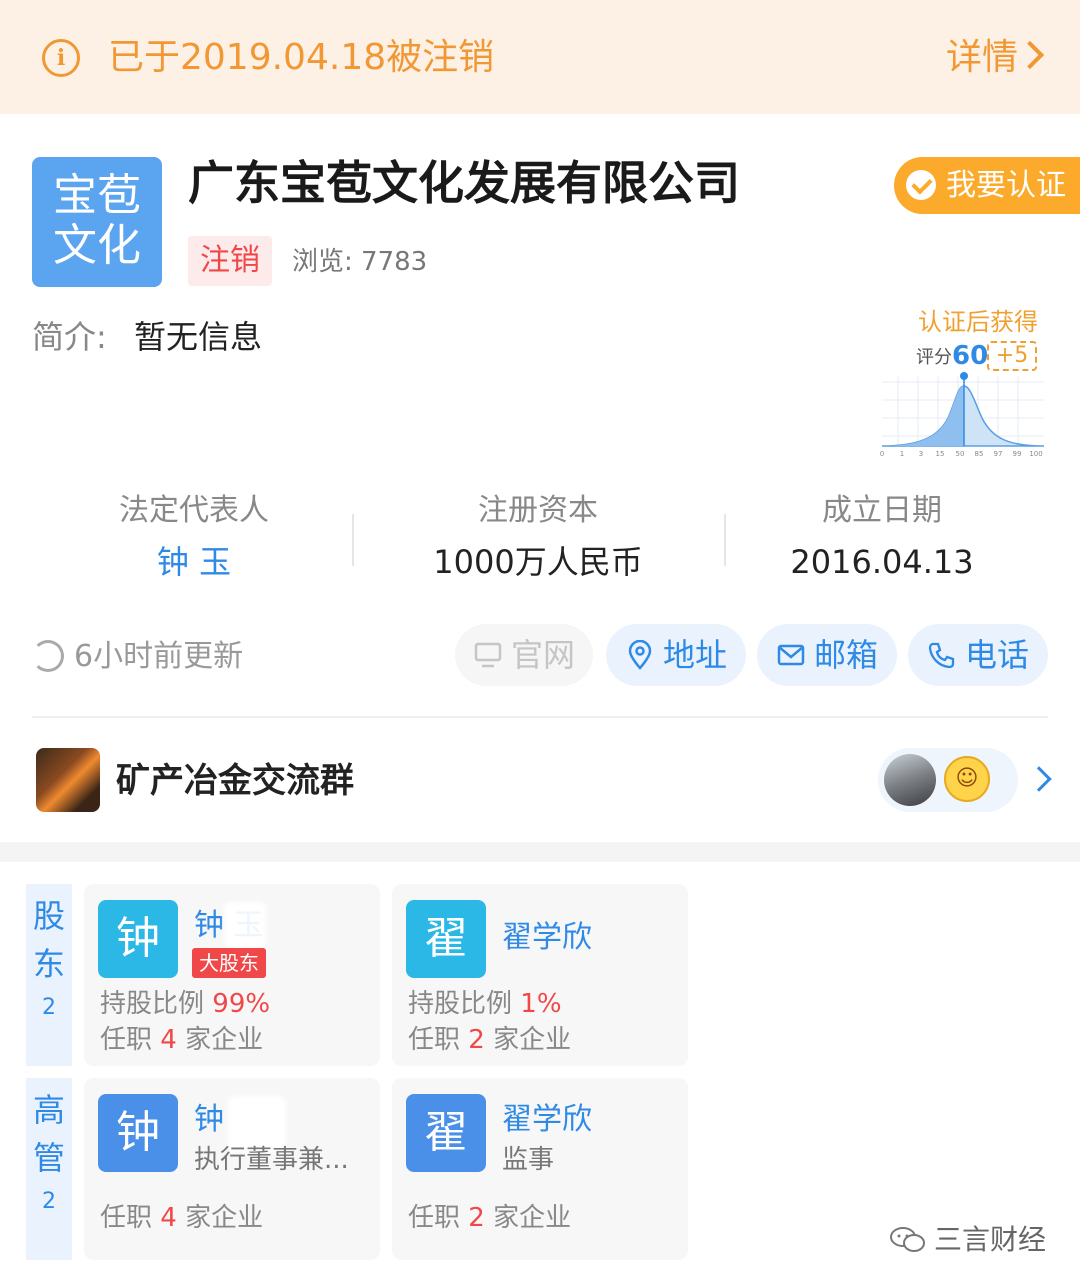 This screenshot has width=1080, height=1286. I want to click on website-button: 官网, so click(524, 655).